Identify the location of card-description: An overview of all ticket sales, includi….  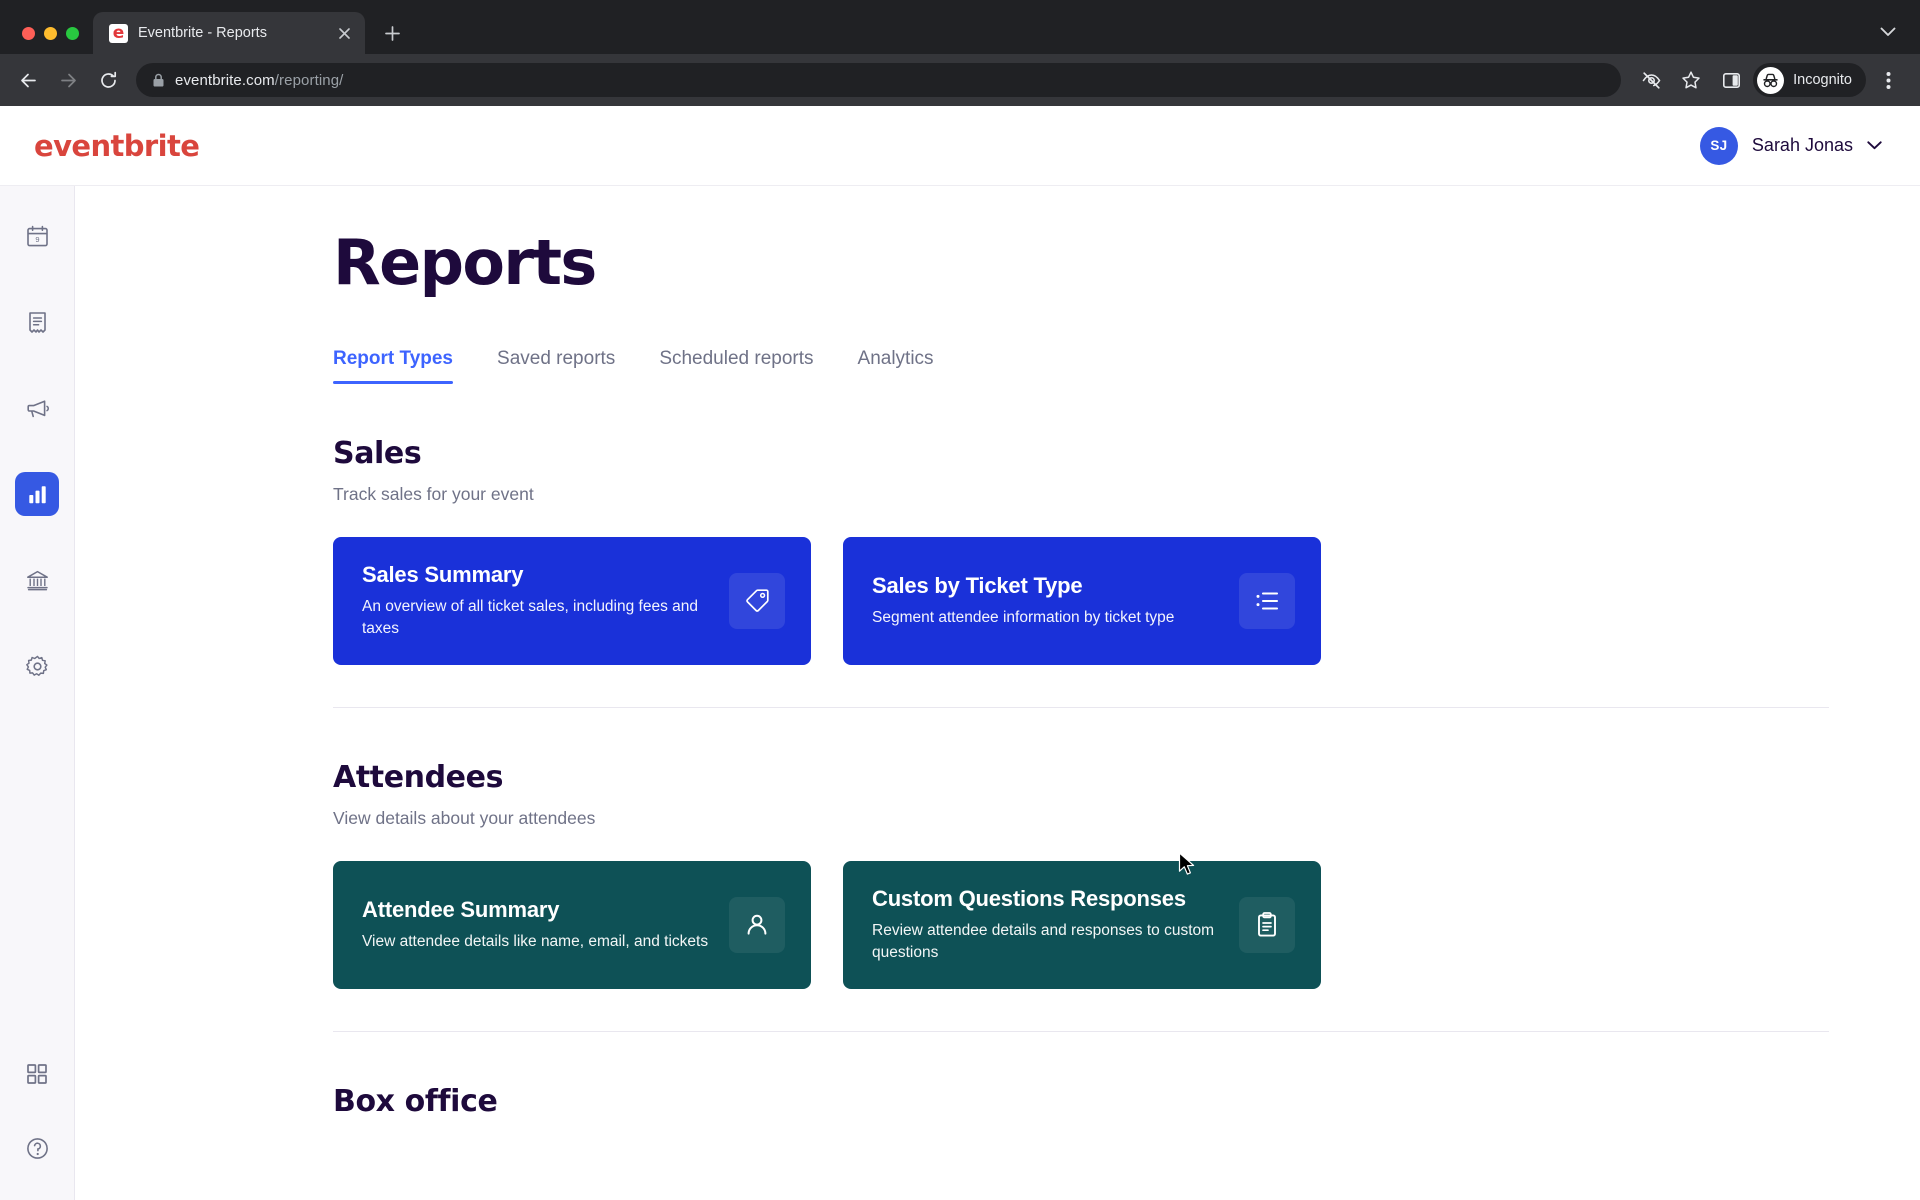
(530, 617).